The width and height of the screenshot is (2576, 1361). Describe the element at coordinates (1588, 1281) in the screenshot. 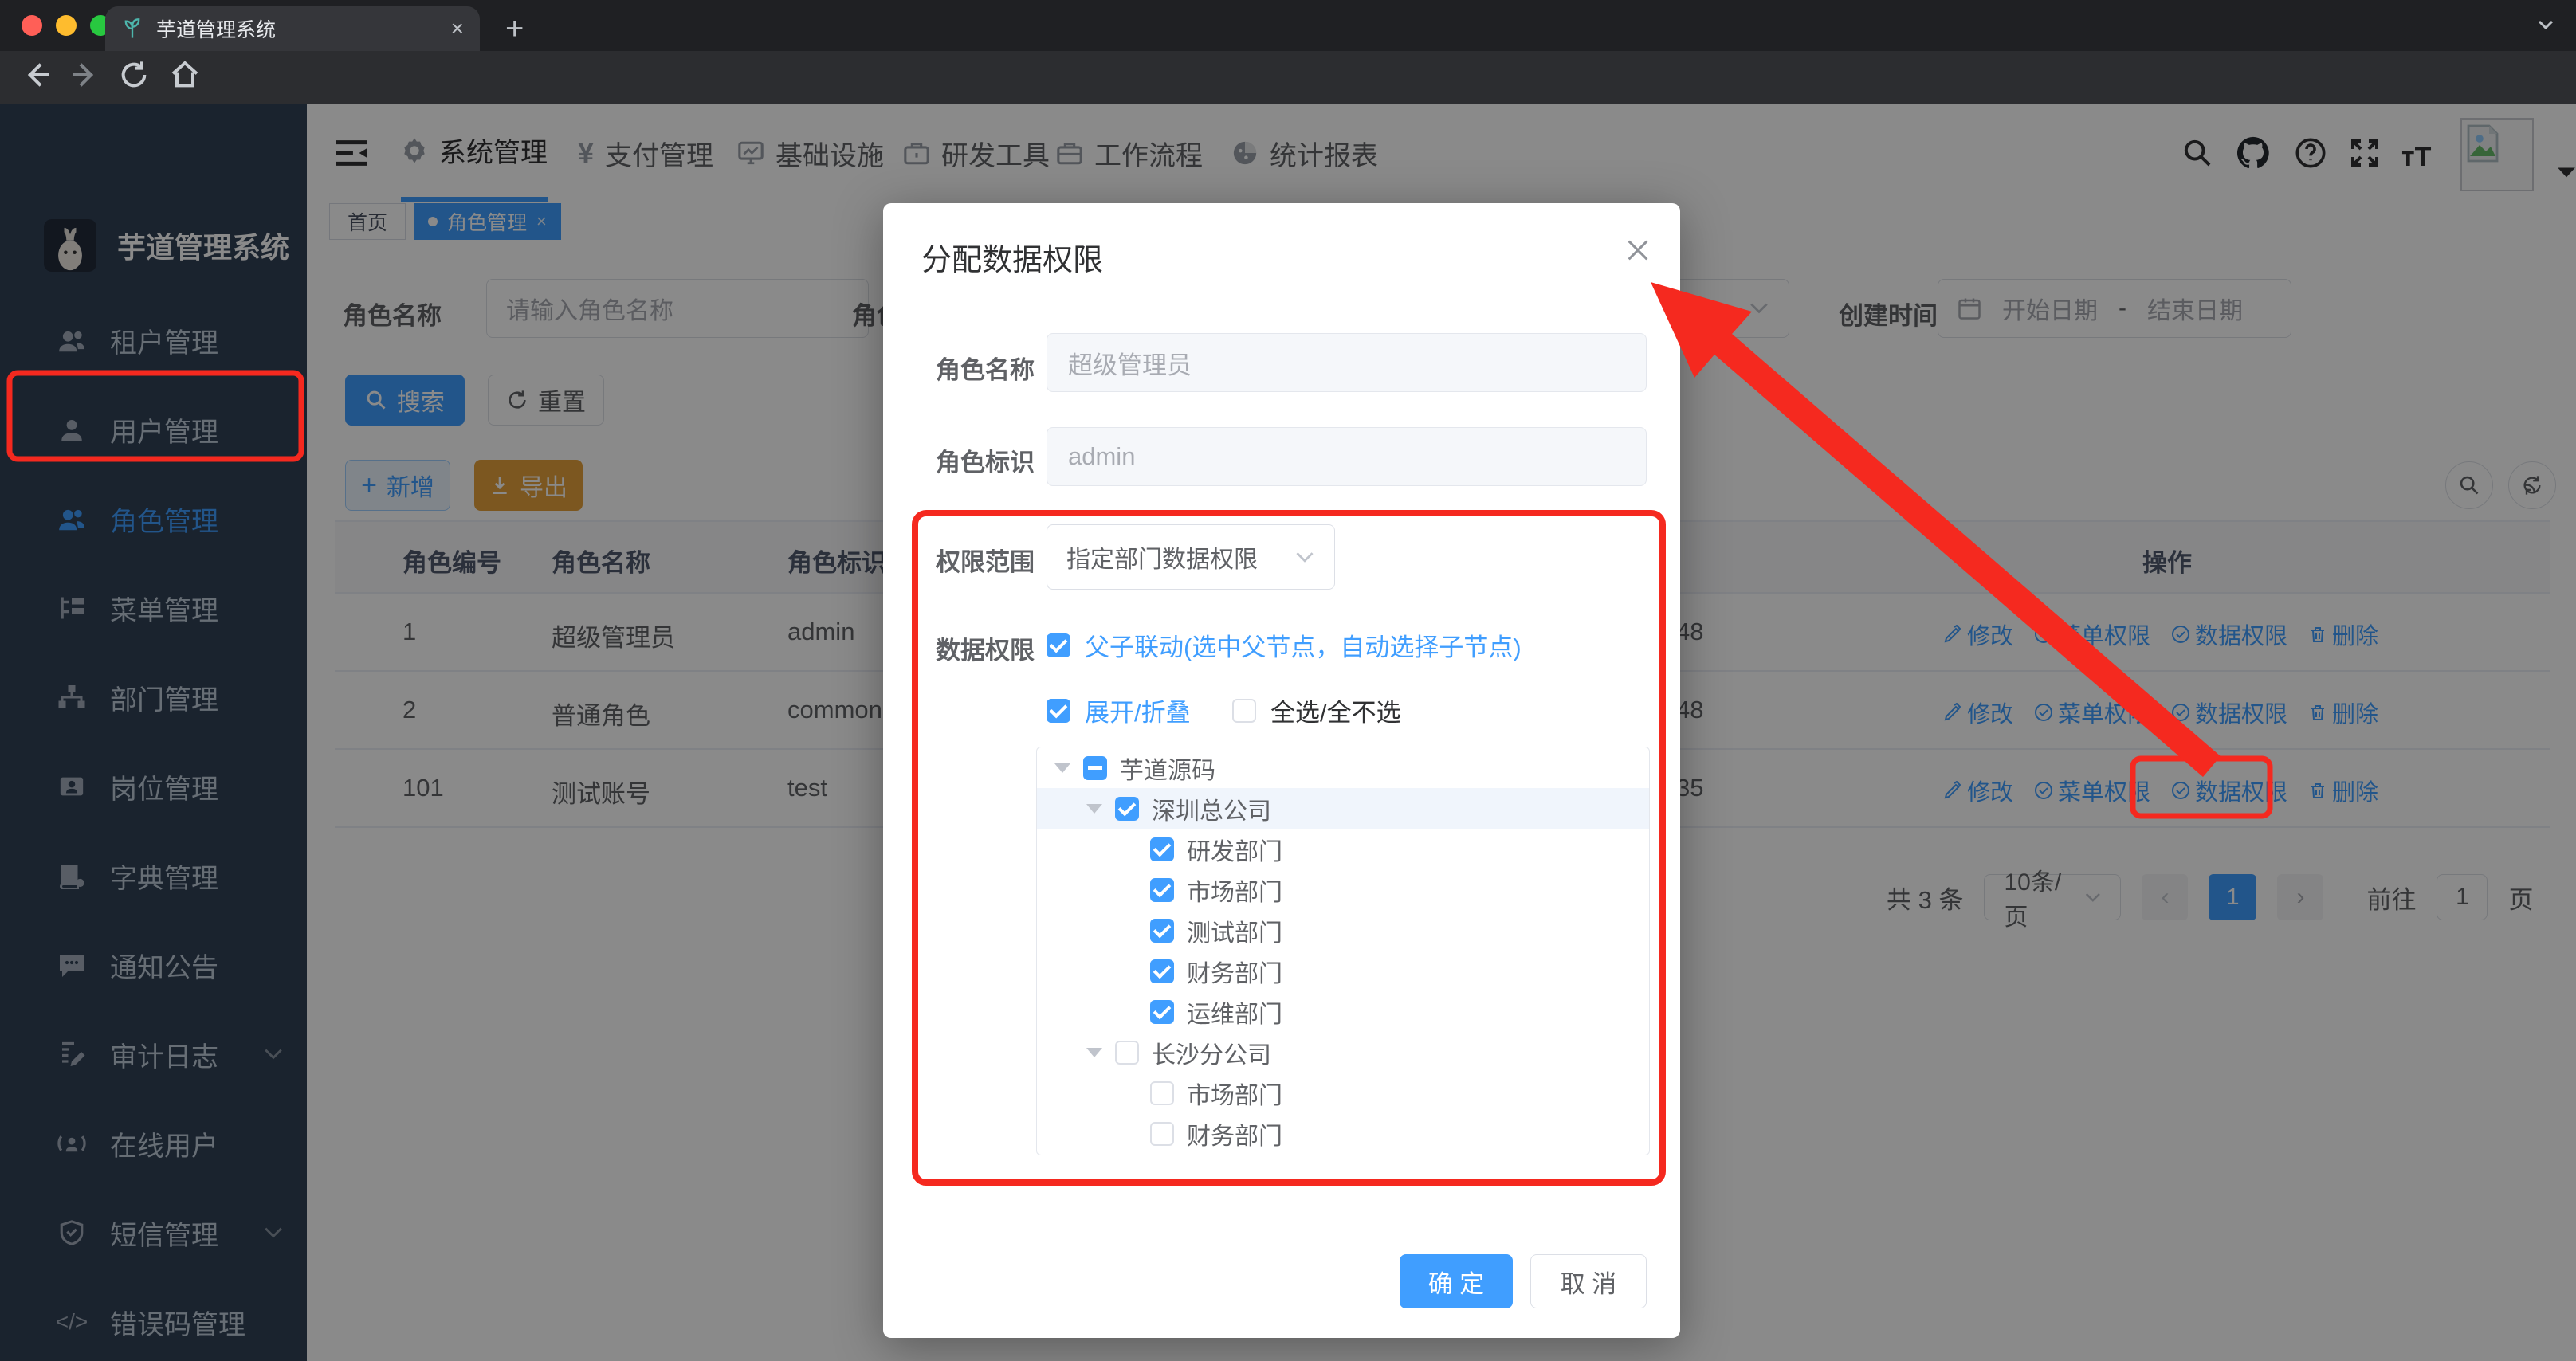

I see `cancel-button: 取 消` at that location.